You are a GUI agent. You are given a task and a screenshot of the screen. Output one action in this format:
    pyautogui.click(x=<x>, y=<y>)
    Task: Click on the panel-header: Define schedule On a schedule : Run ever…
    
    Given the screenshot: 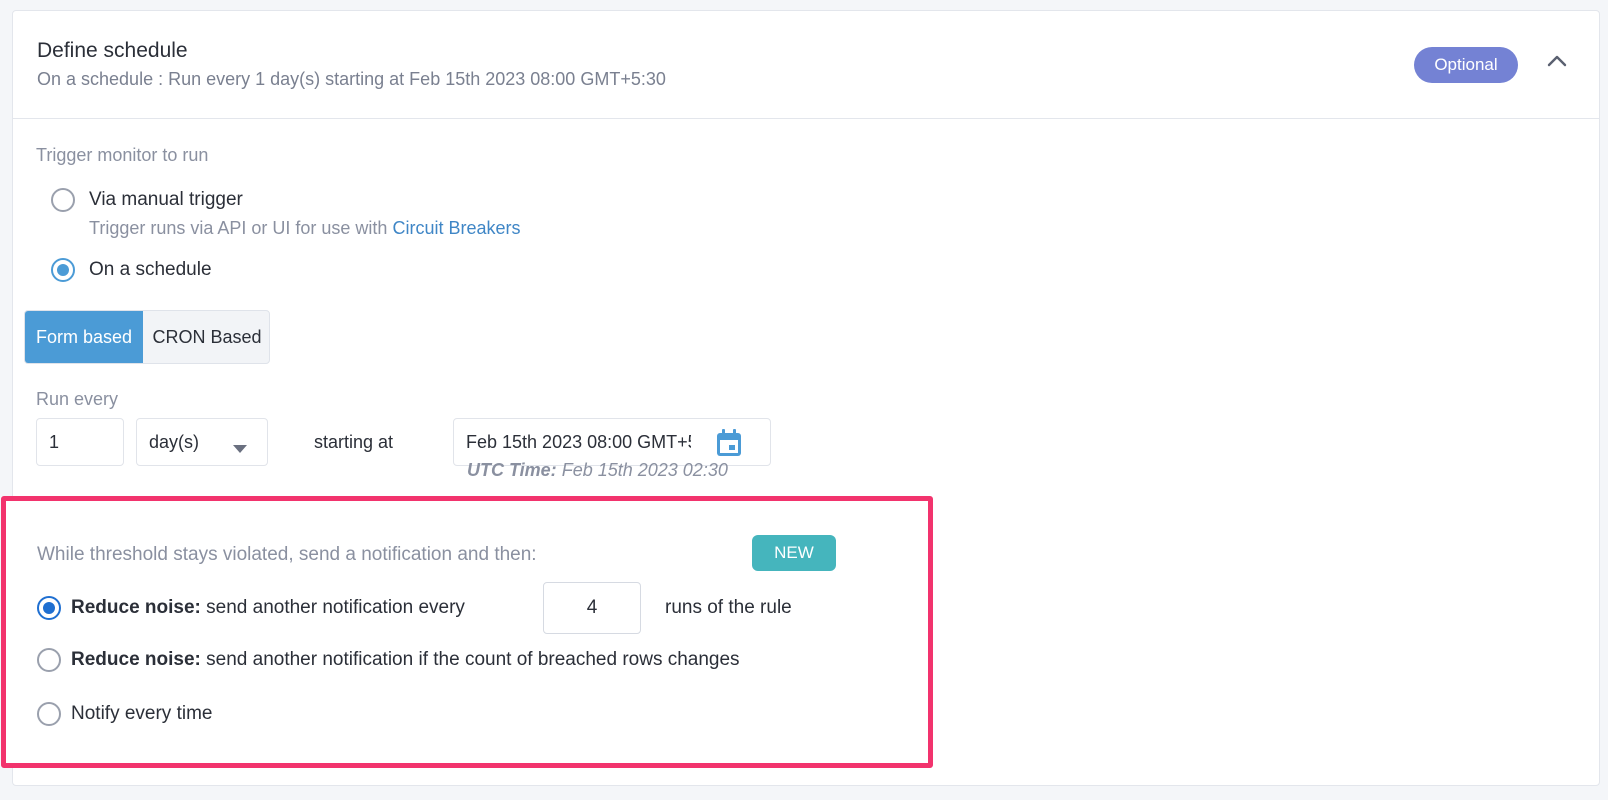 What is the action you would take?
    pyautogui.click(x=806, y=65)
    